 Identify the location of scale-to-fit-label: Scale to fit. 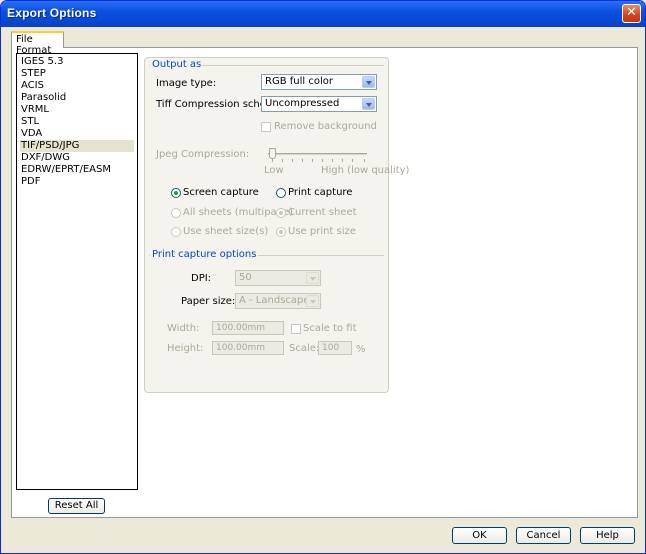
(330, 328).